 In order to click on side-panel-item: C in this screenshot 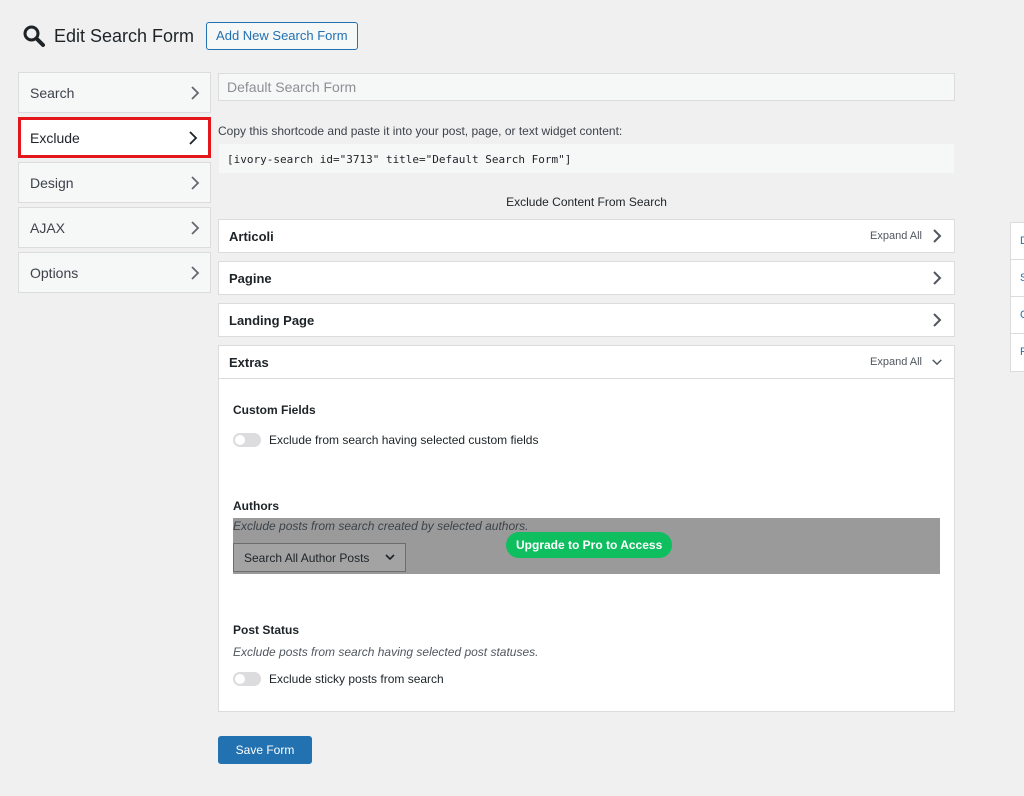, I will do `click(1017, 315)`.